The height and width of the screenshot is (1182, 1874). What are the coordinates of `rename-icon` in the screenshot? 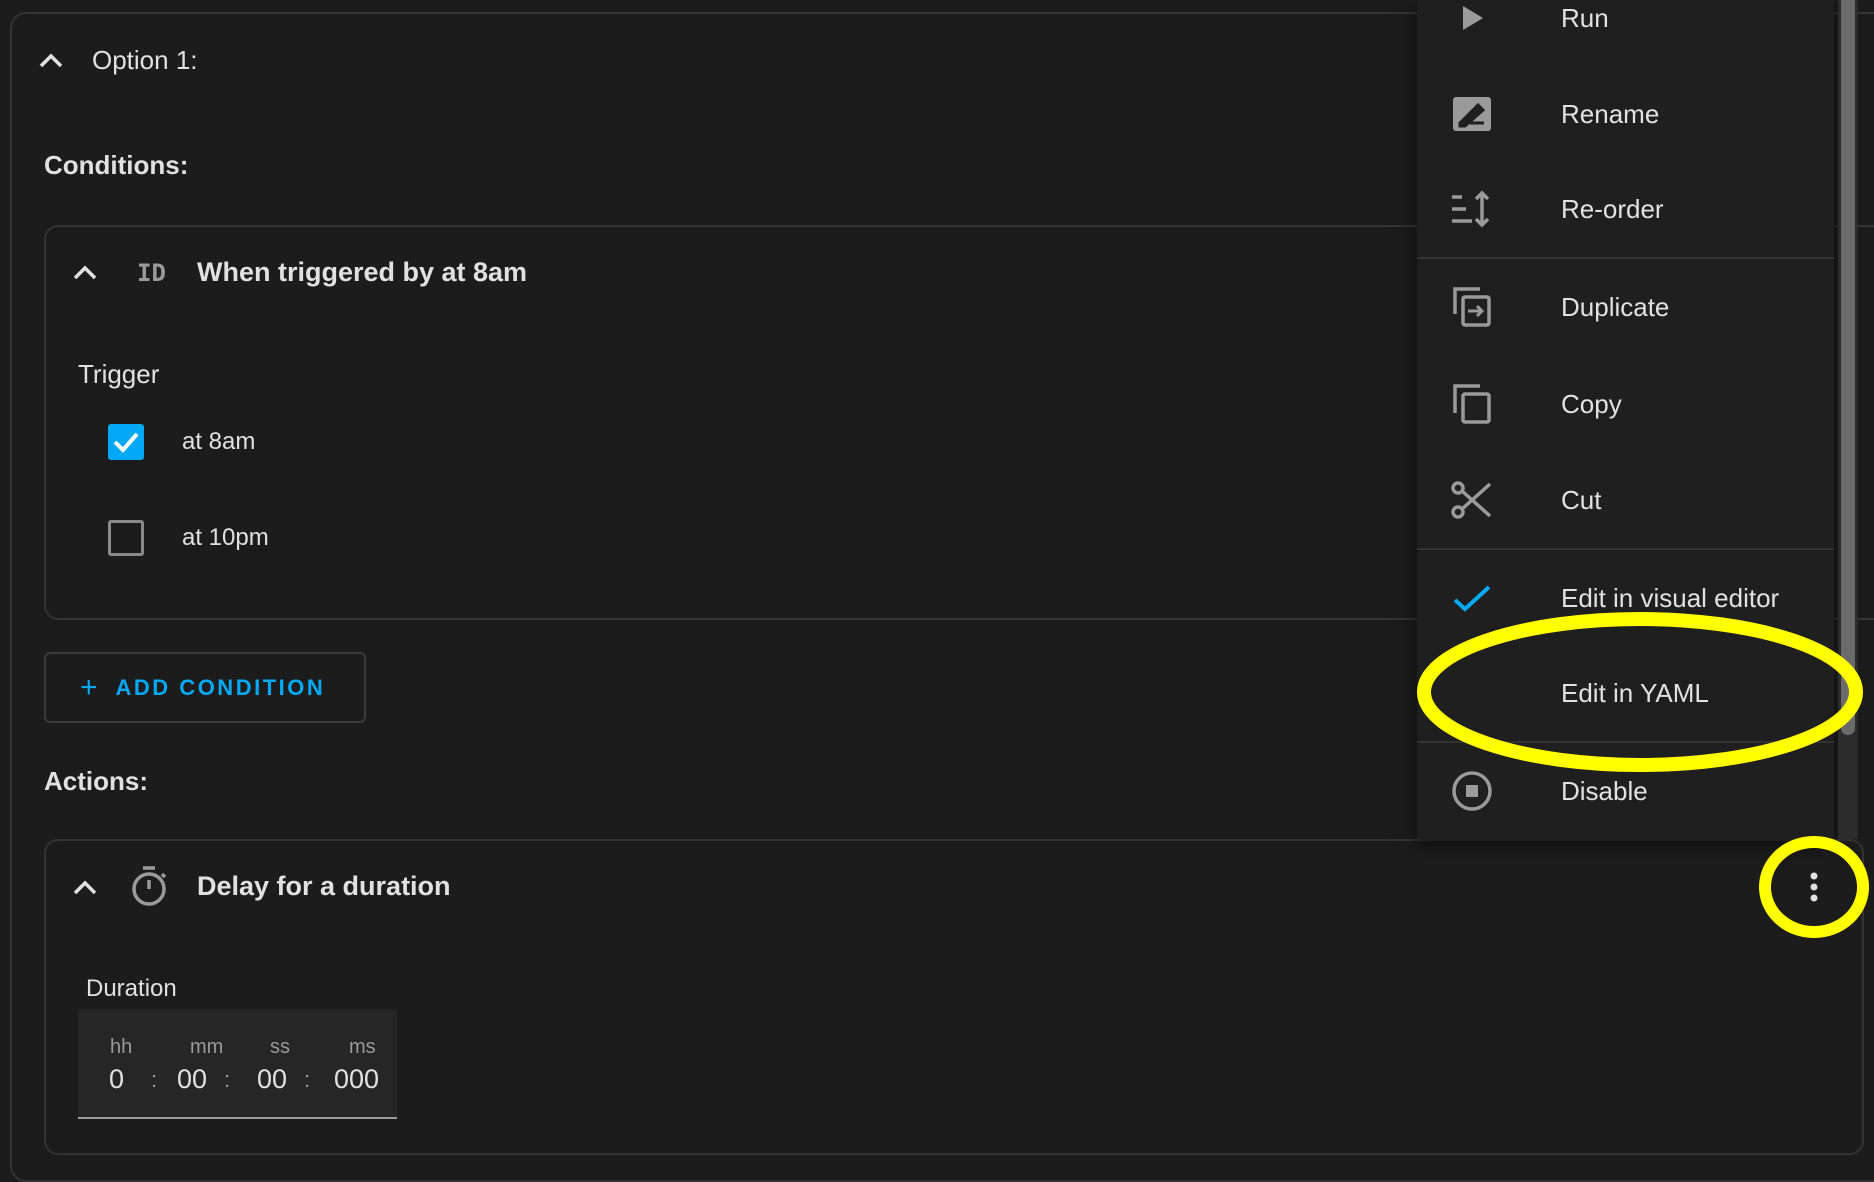 It's located at (1472, 114).